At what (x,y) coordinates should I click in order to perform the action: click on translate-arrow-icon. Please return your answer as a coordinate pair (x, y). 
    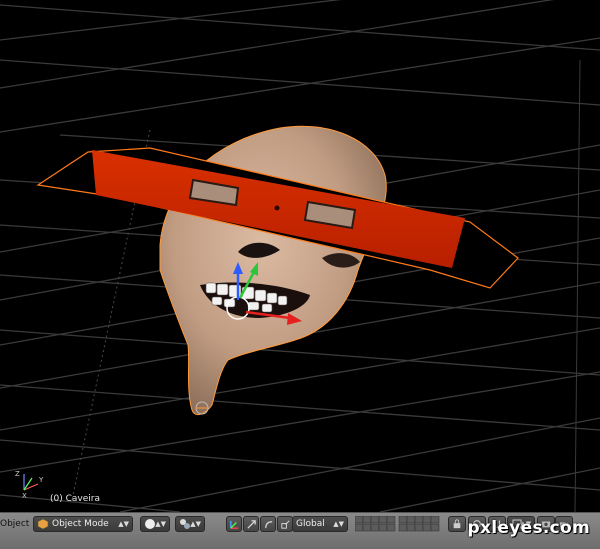
    Looking at the image, I should click on (251, 524).